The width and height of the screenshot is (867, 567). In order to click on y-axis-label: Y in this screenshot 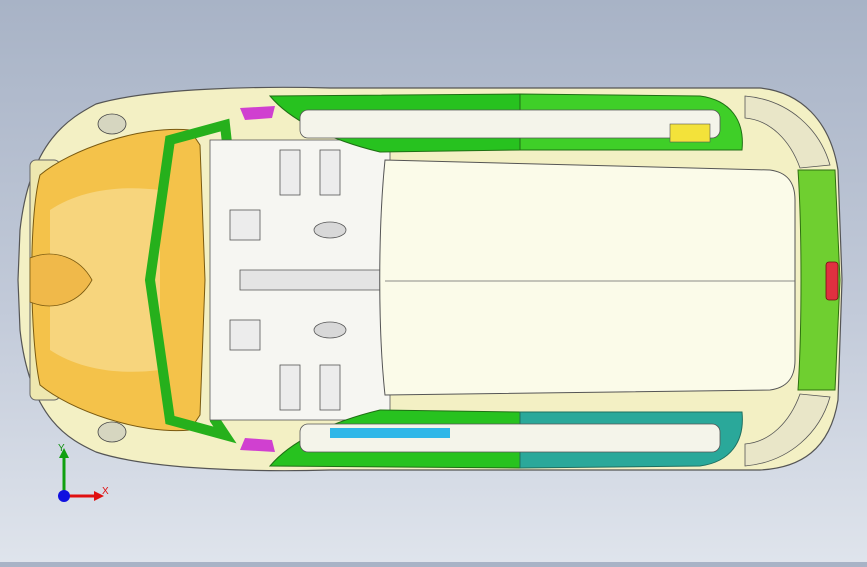, I will do `click(61, 448)`.